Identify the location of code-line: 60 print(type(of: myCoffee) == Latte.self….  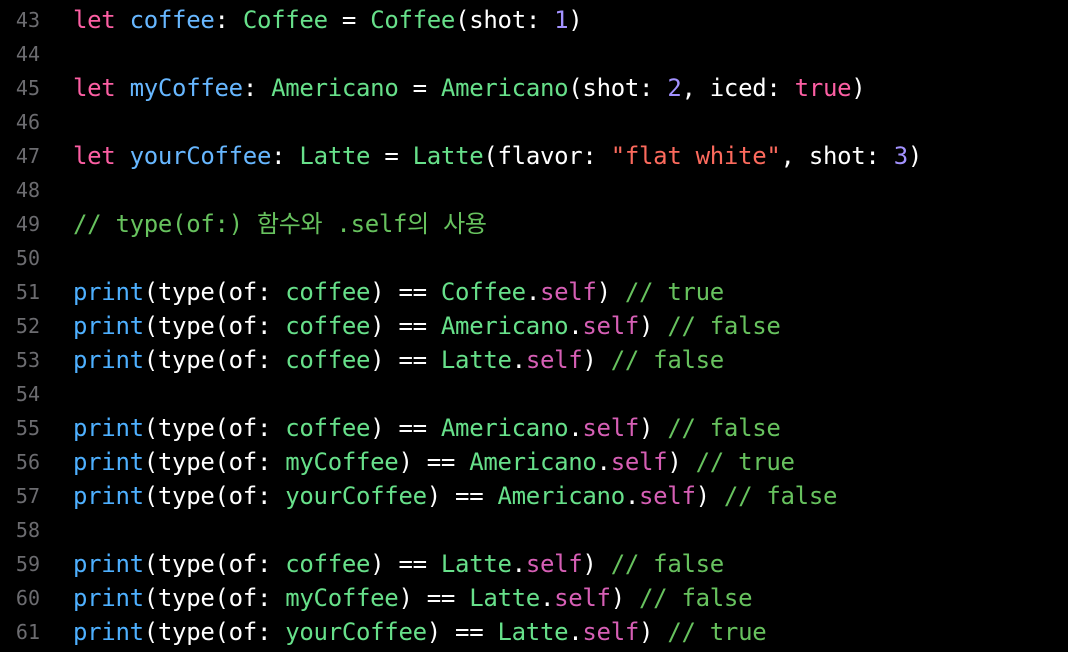
(534, 598).